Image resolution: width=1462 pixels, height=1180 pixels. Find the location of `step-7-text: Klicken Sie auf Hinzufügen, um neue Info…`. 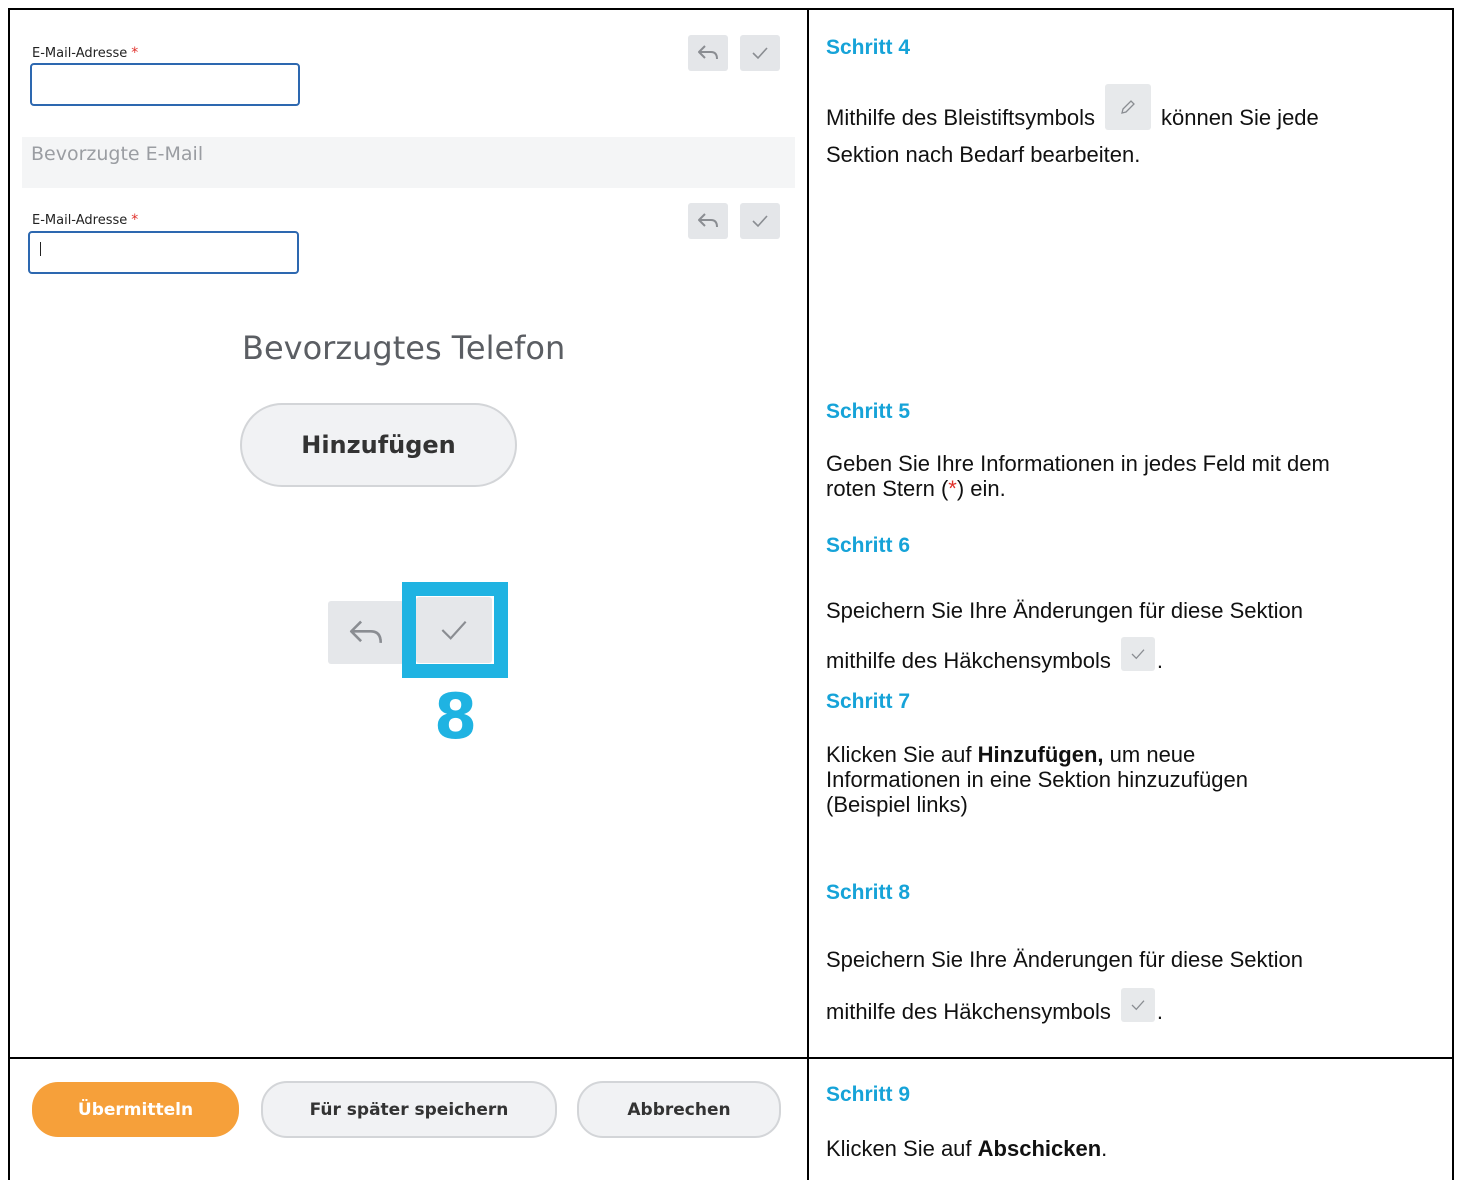

step-7-text: Klicken Sie auf Hinzufügen, um neue Info… is located at coordinates (1037, 779).